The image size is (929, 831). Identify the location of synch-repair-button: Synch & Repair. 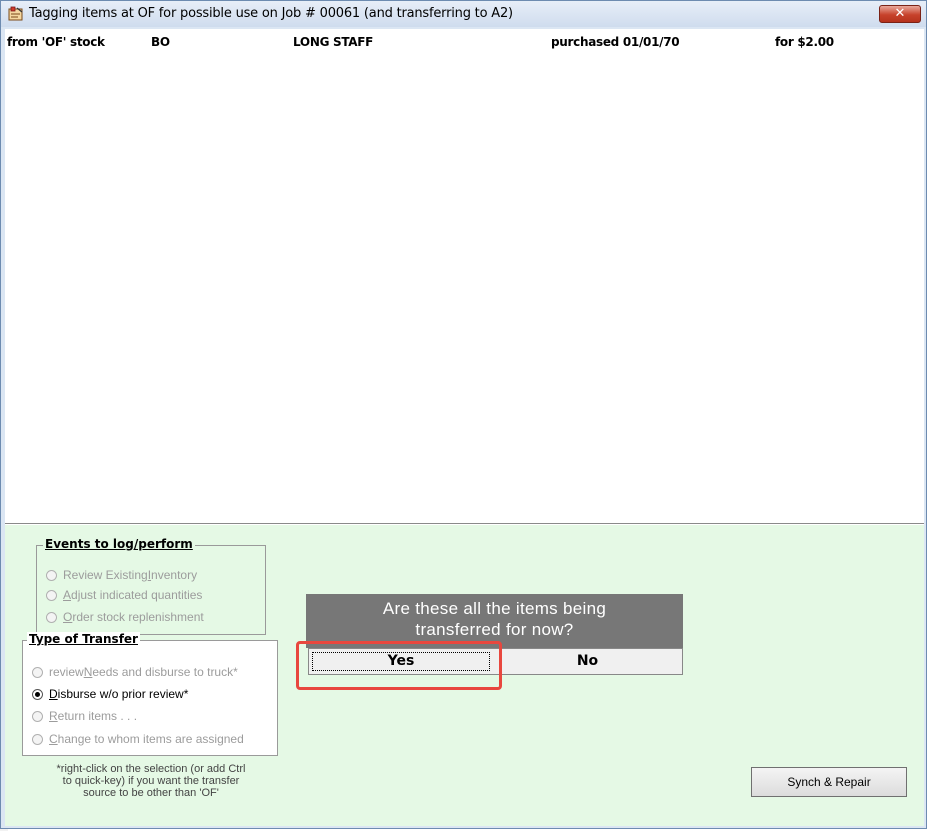
(829, 782).